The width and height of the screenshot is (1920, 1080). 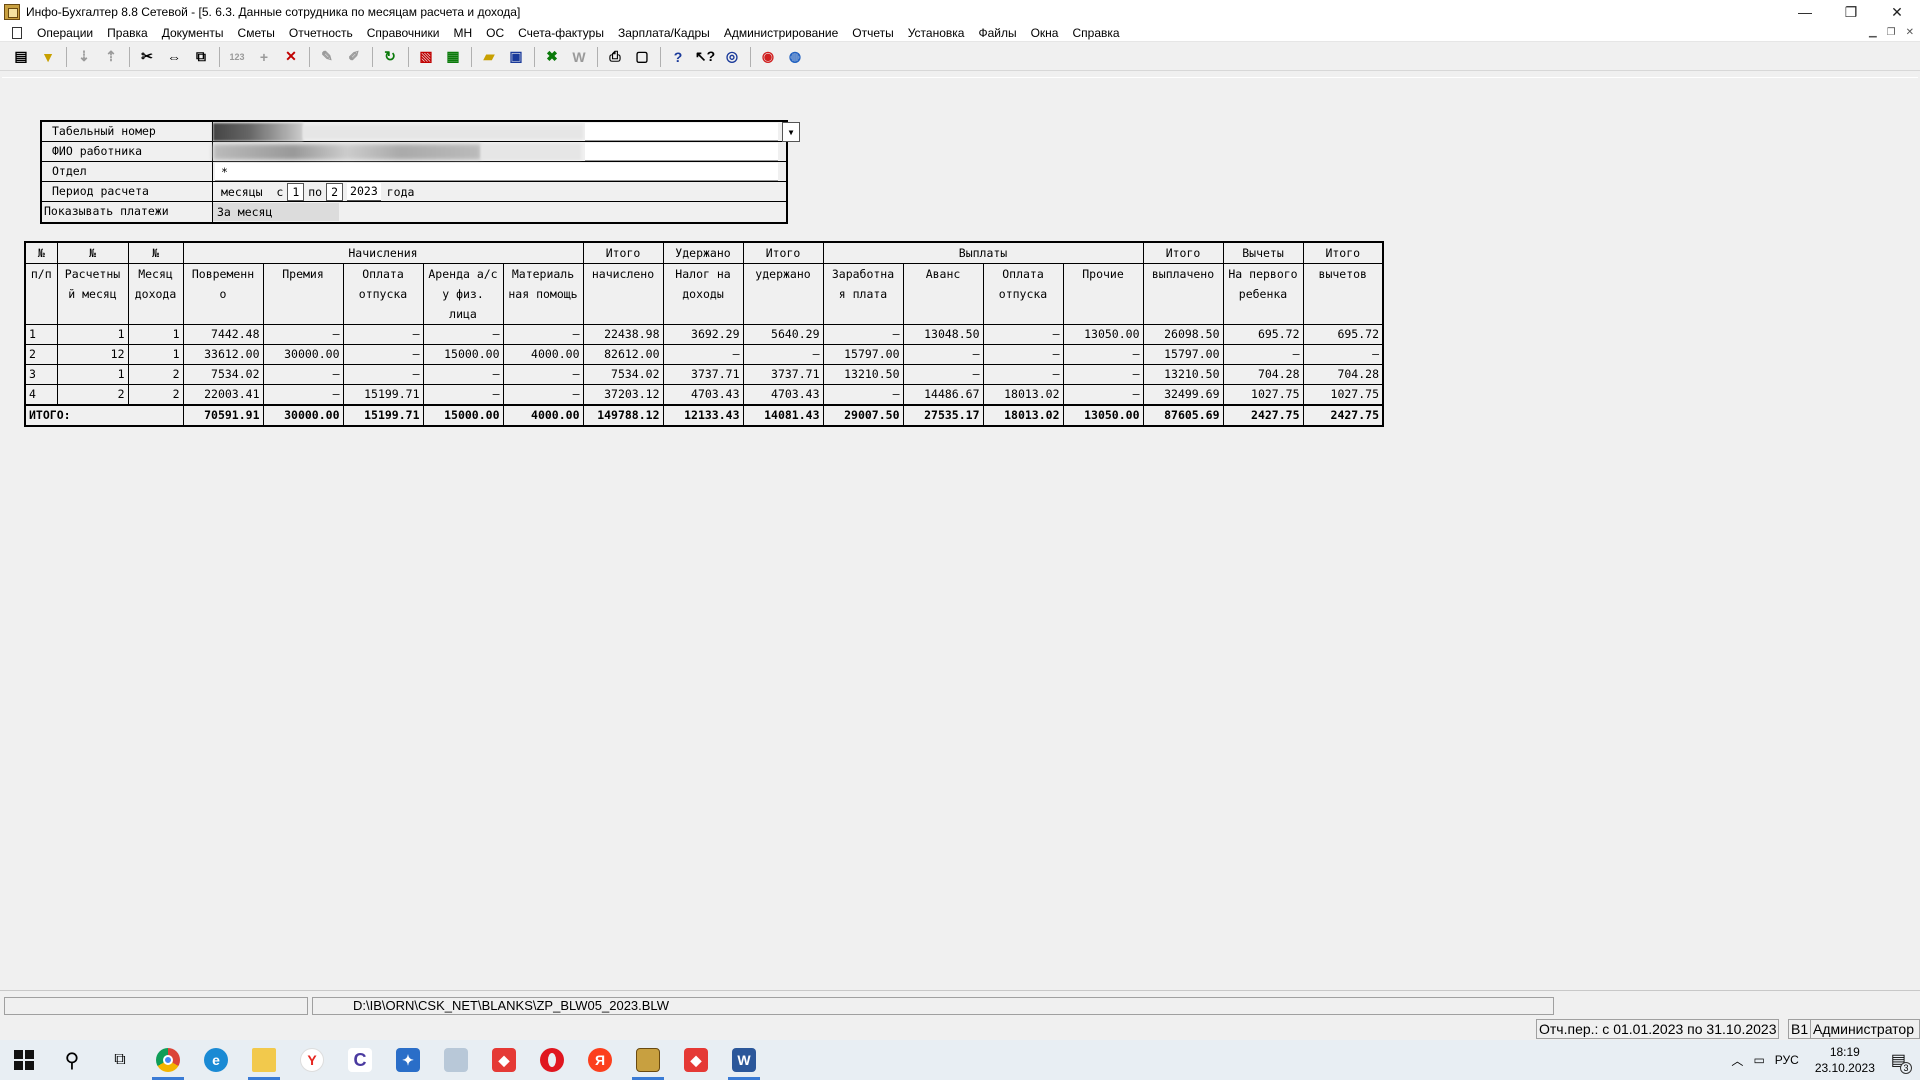 I want to click on menu-invoices: Счета-фактуры, so click(x=561, y=33).